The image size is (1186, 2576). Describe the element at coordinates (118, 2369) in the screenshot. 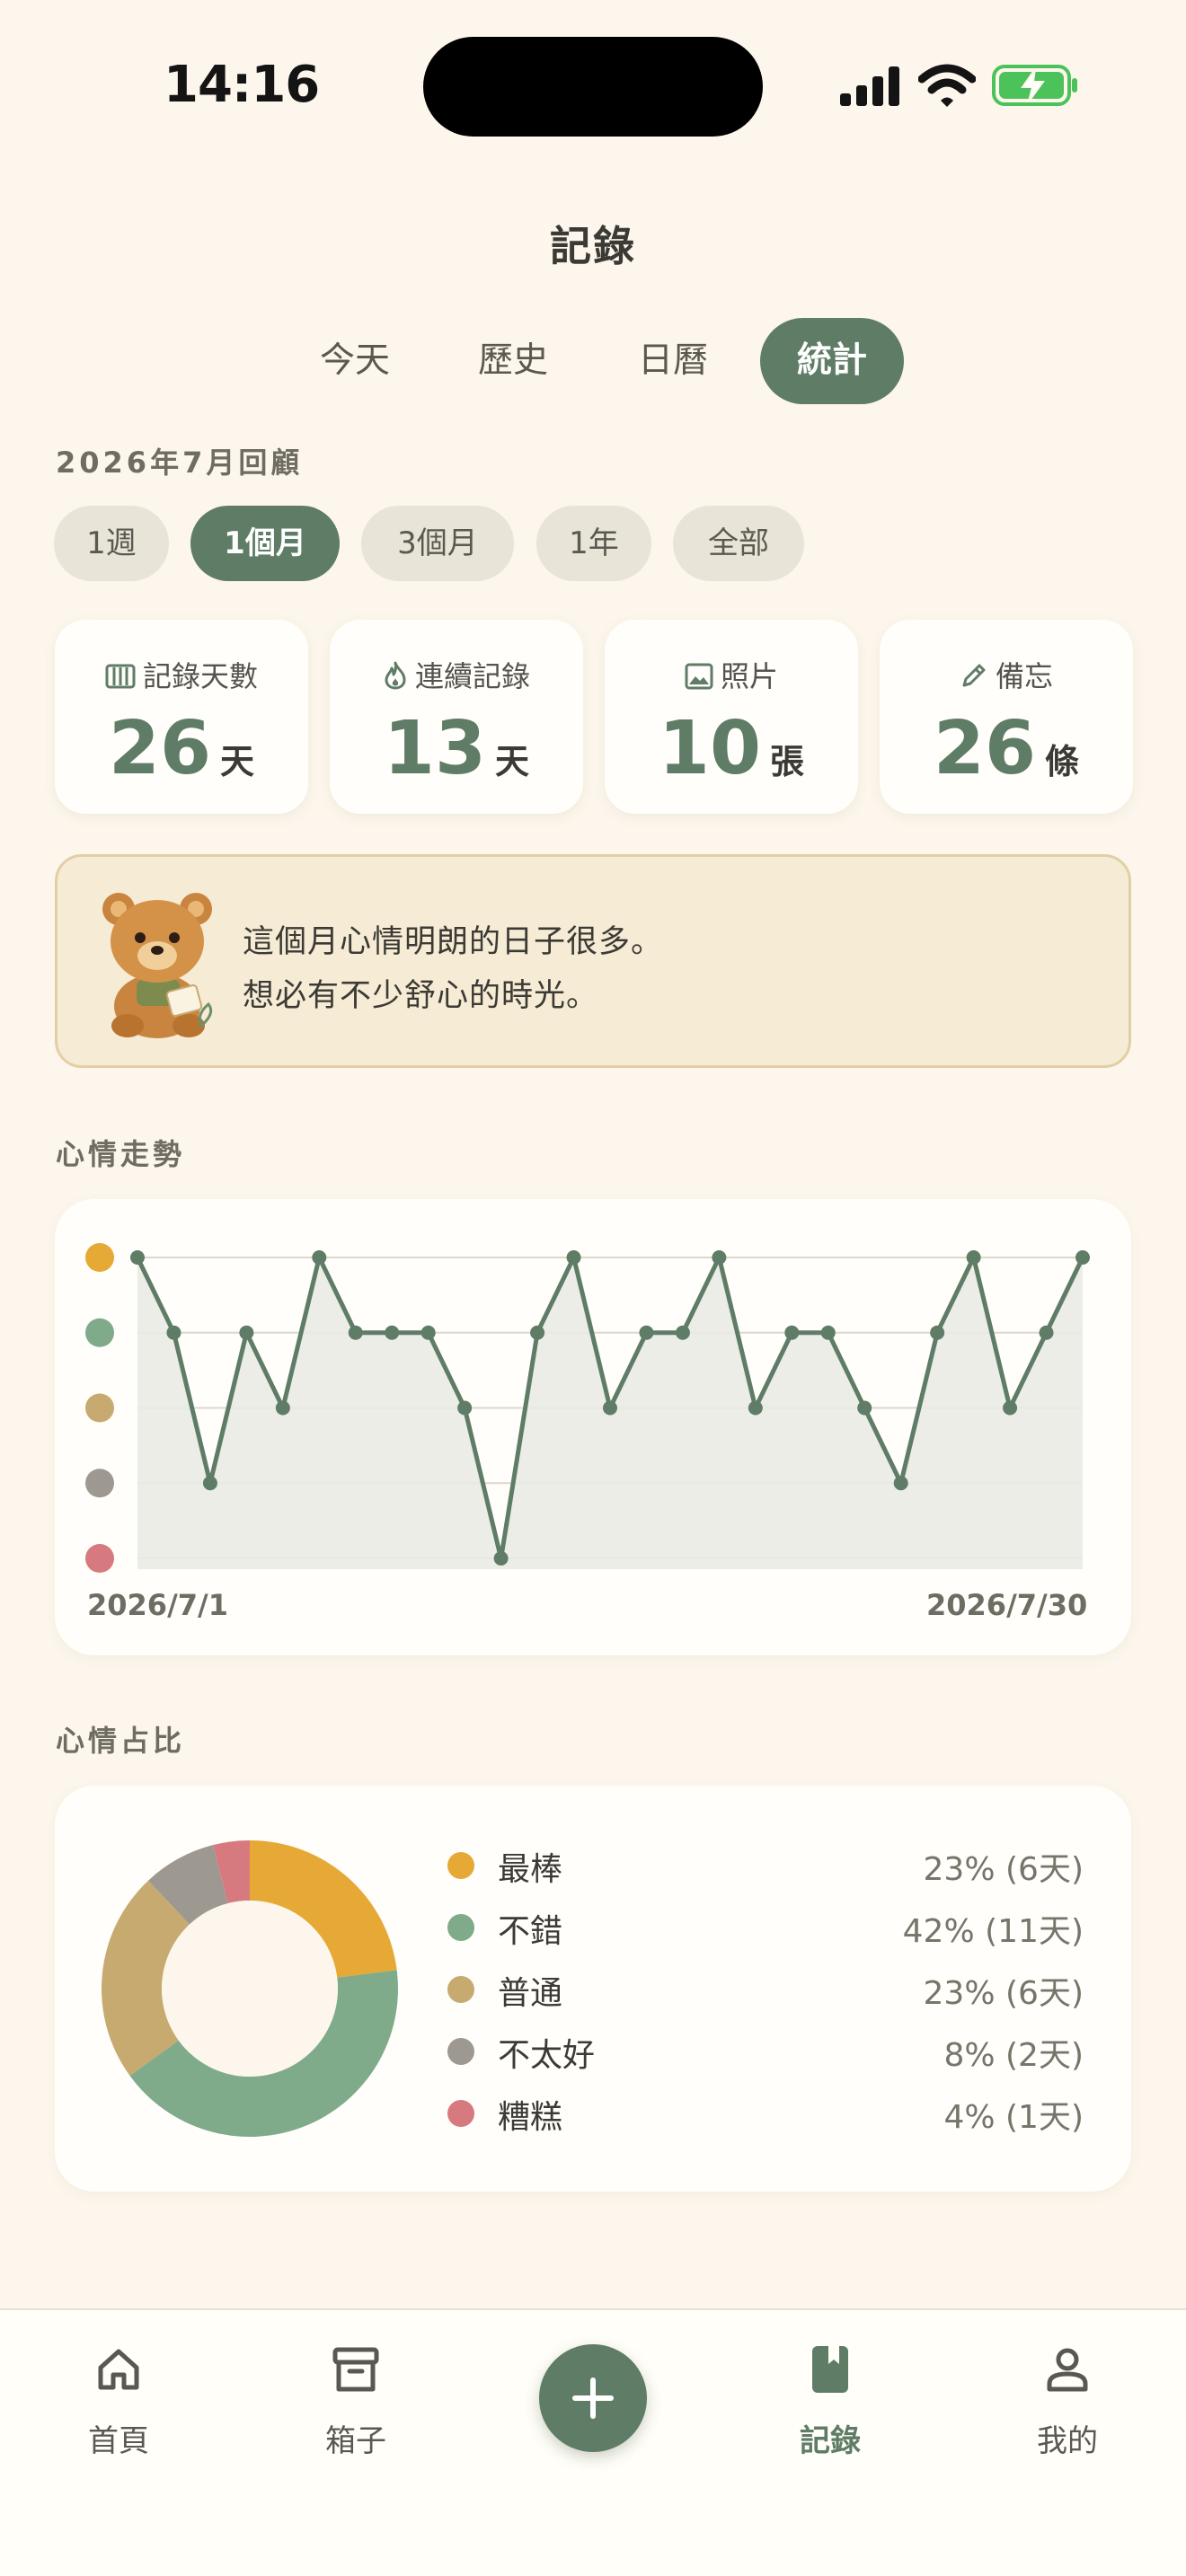

I see `home-icon` at that location.